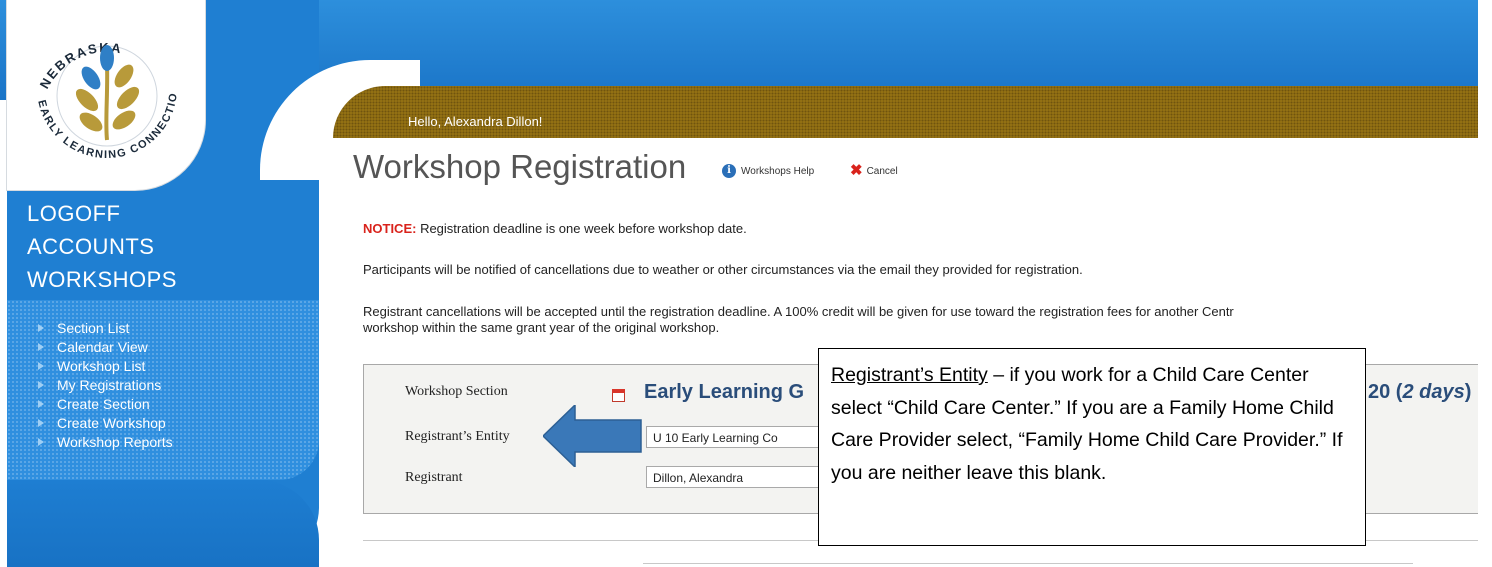 This screenshot has height=567, width=1492. I want to click on workshop-section-label: Workshop Section, so click(456, 391).